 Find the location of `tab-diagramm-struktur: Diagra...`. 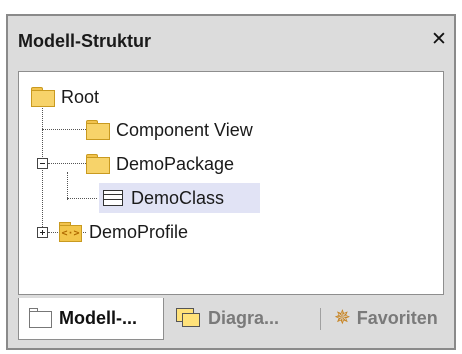

tab-diagramm-struktur: Diagra... is located at coordinates (223, 318).